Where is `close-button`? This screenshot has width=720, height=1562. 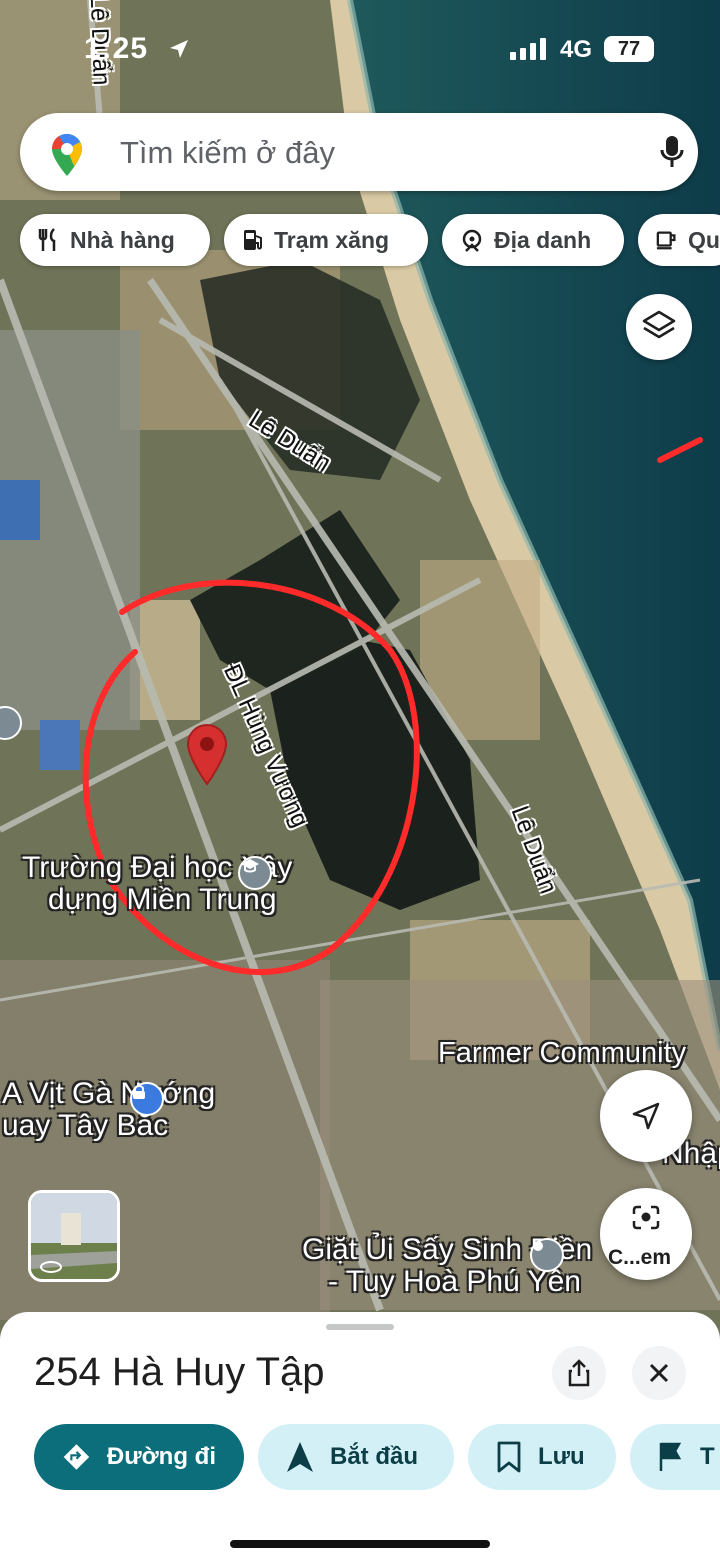 close-button is located at coordinates (659, 1373).